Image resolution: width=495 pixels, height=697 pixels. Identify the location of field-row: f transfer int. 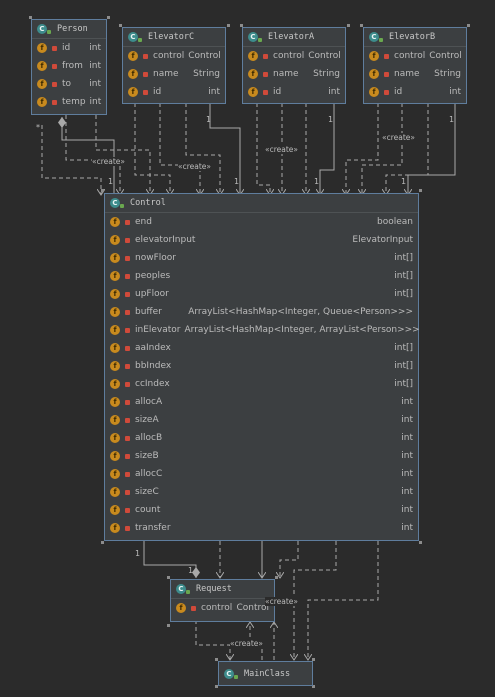
(261, 528).